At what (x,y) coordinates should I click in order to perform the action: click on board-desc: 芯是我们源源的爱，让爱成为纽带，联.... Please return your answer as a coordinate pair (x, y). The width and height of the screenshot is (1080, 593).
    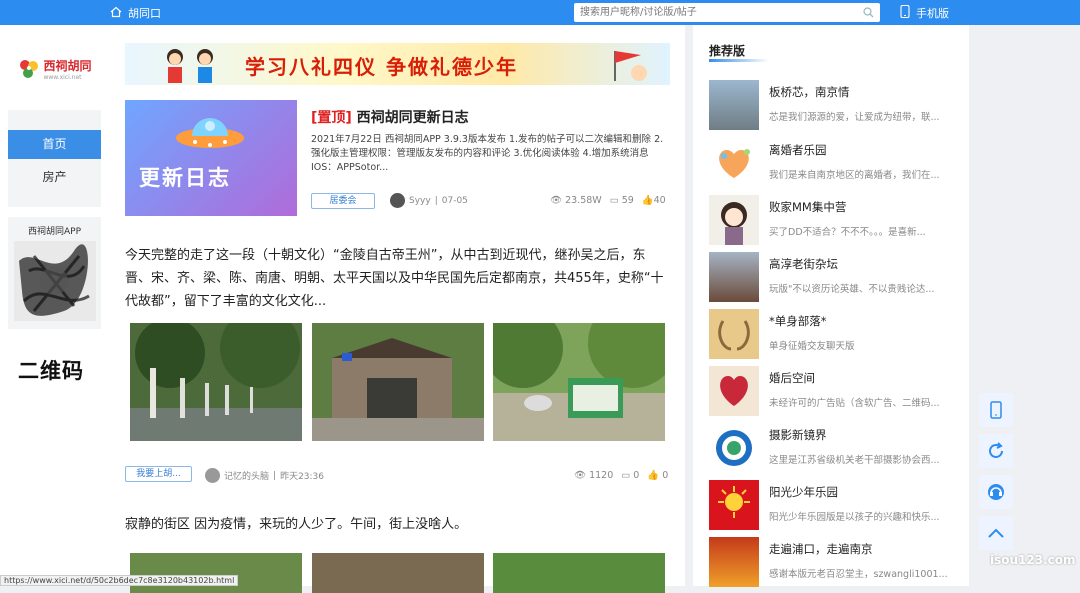
    Looking at the image, I should click on (854, 117).